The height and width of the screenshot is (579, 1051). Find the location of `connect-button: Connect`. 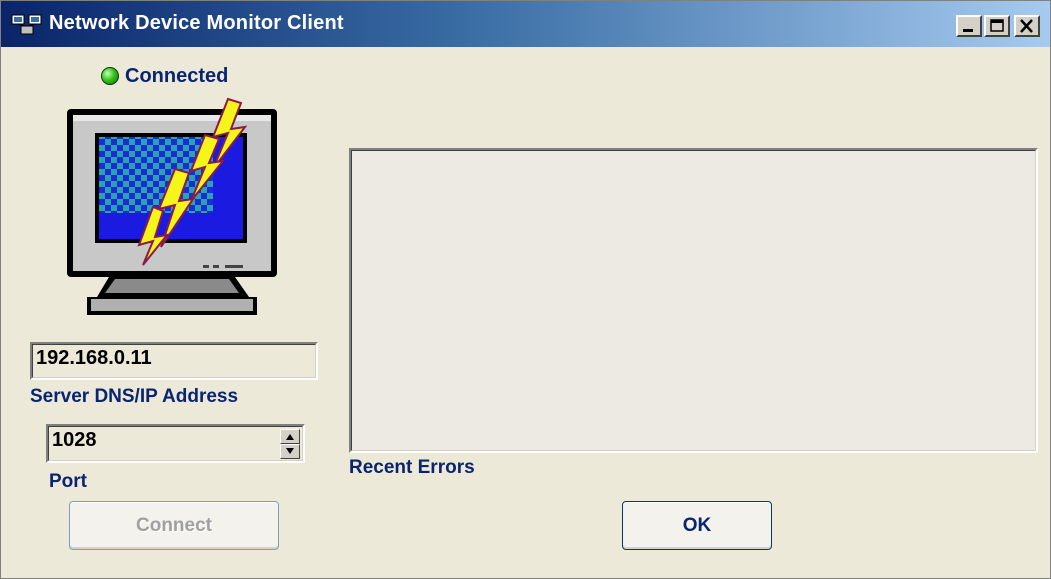

connect-button: Connect is located at coordinates (174, 525).